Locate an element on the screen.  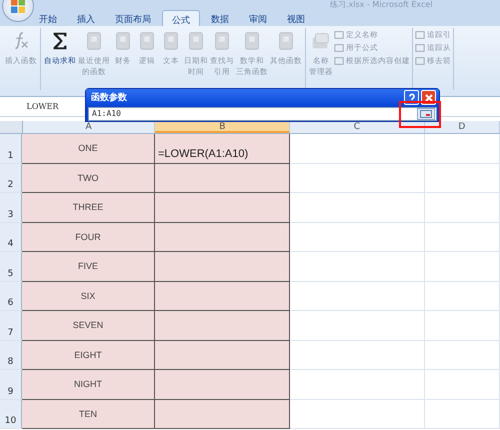
row-header: 1 is located at coordinates (11, 148).